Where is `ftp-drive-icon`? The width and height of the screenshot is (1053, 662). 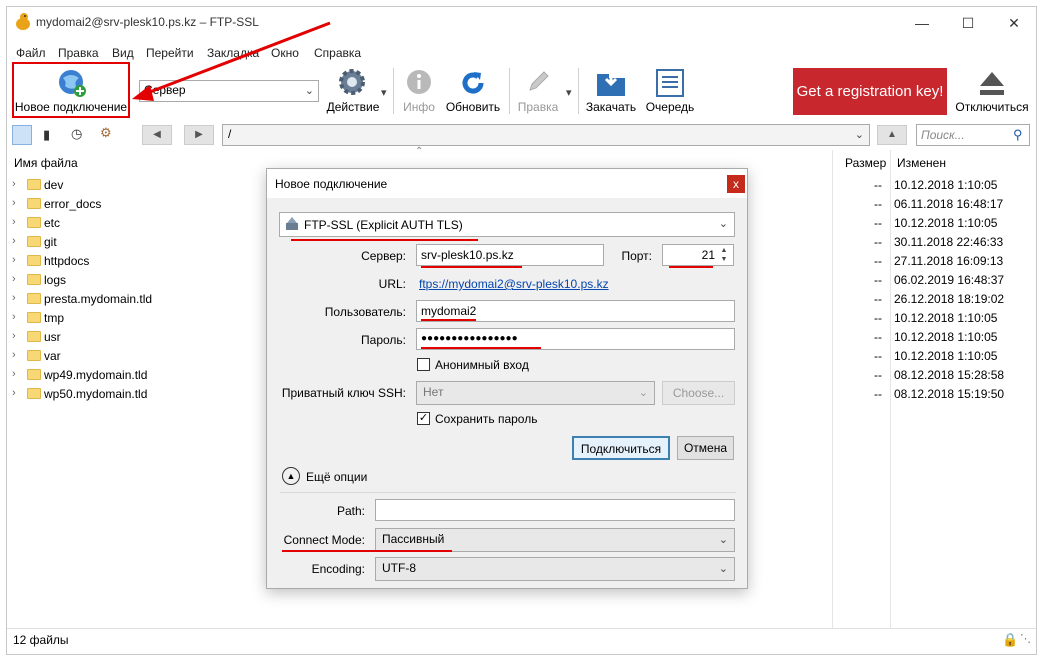
ftp-drive-icon is located at coordinates (292, 224).